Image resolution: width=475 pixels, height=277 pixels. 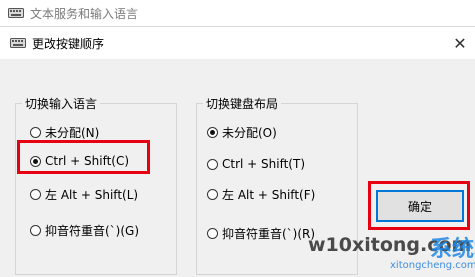 I want to click on keyboard-layout-group-label: 切换键盘布局, so click(x=242, y=103).